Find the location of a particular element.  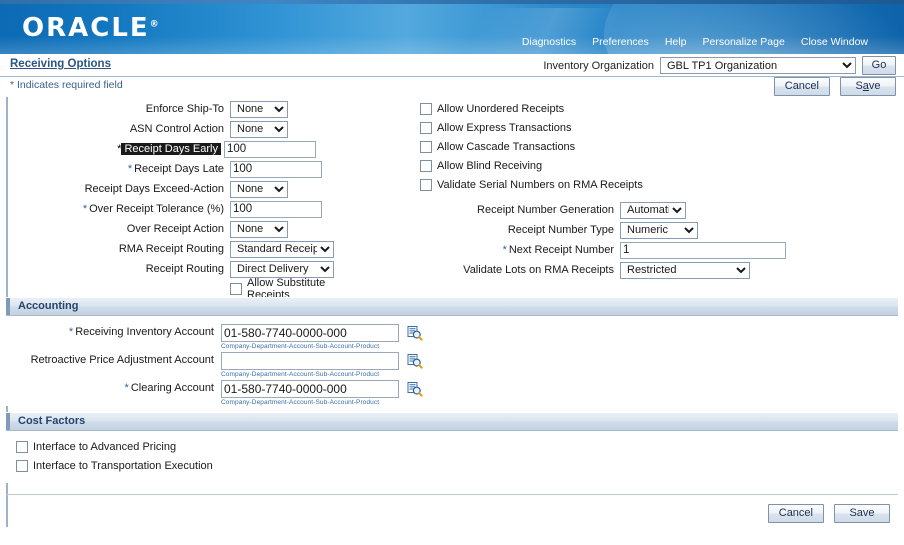

nav-link-close-window: Close Window is located at coordinates (834, 42).